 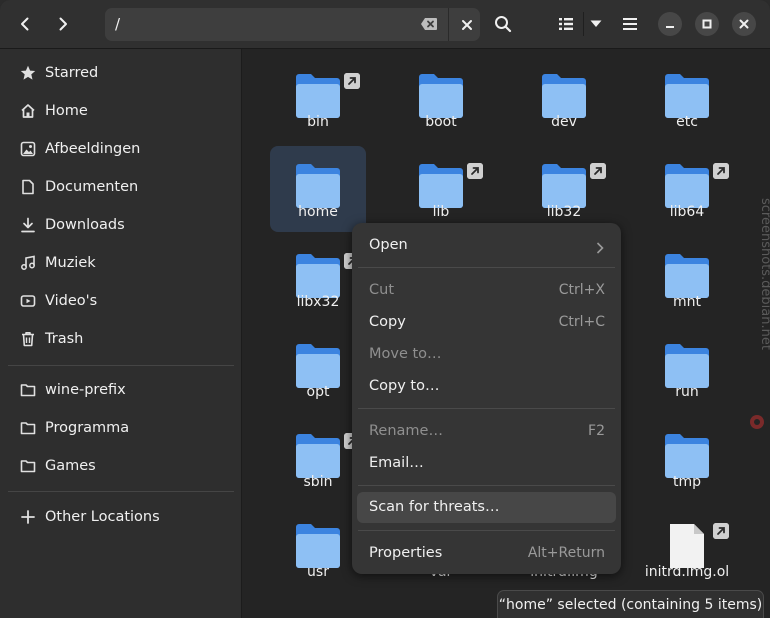 I want to click on sidebar-item-label: Video's, so click(x=71, y=301).